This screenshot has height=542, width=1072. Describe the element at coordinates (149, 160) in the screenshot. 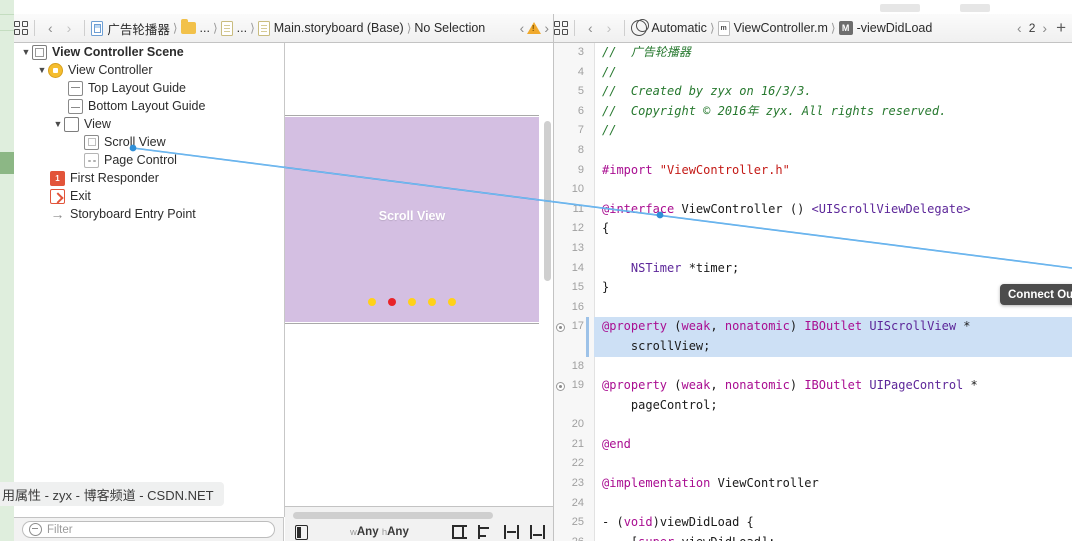

I see `outline-row-page-control: Page Control` at that location.